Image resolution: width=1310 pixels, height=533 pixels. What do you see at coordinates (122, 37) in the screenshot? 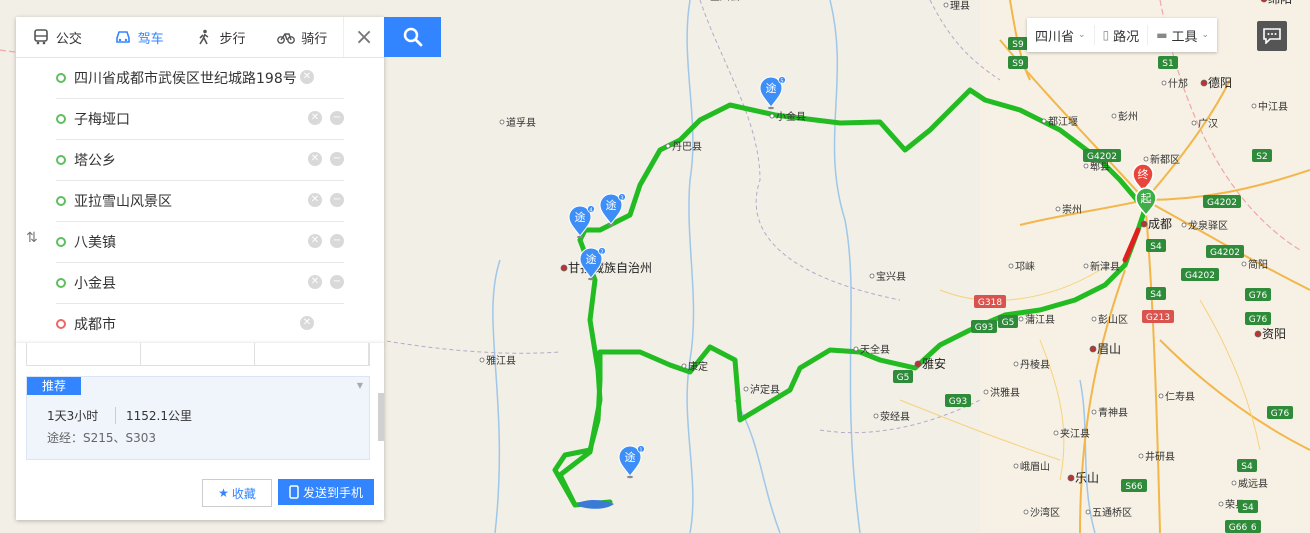
I see `car-icon` at bounding box center [122, 37].